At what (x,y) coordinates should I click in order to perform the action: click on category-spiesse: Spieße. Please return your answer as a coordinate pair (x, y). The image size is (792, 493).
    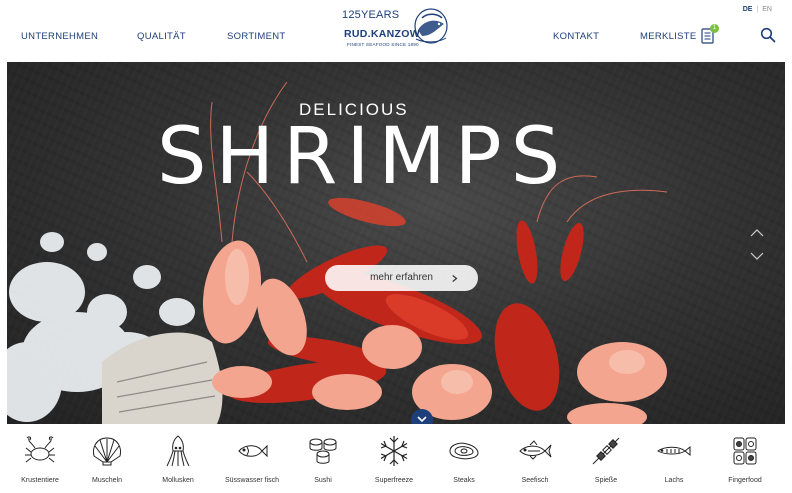
    Looking at the image, I should click on (606, 458).